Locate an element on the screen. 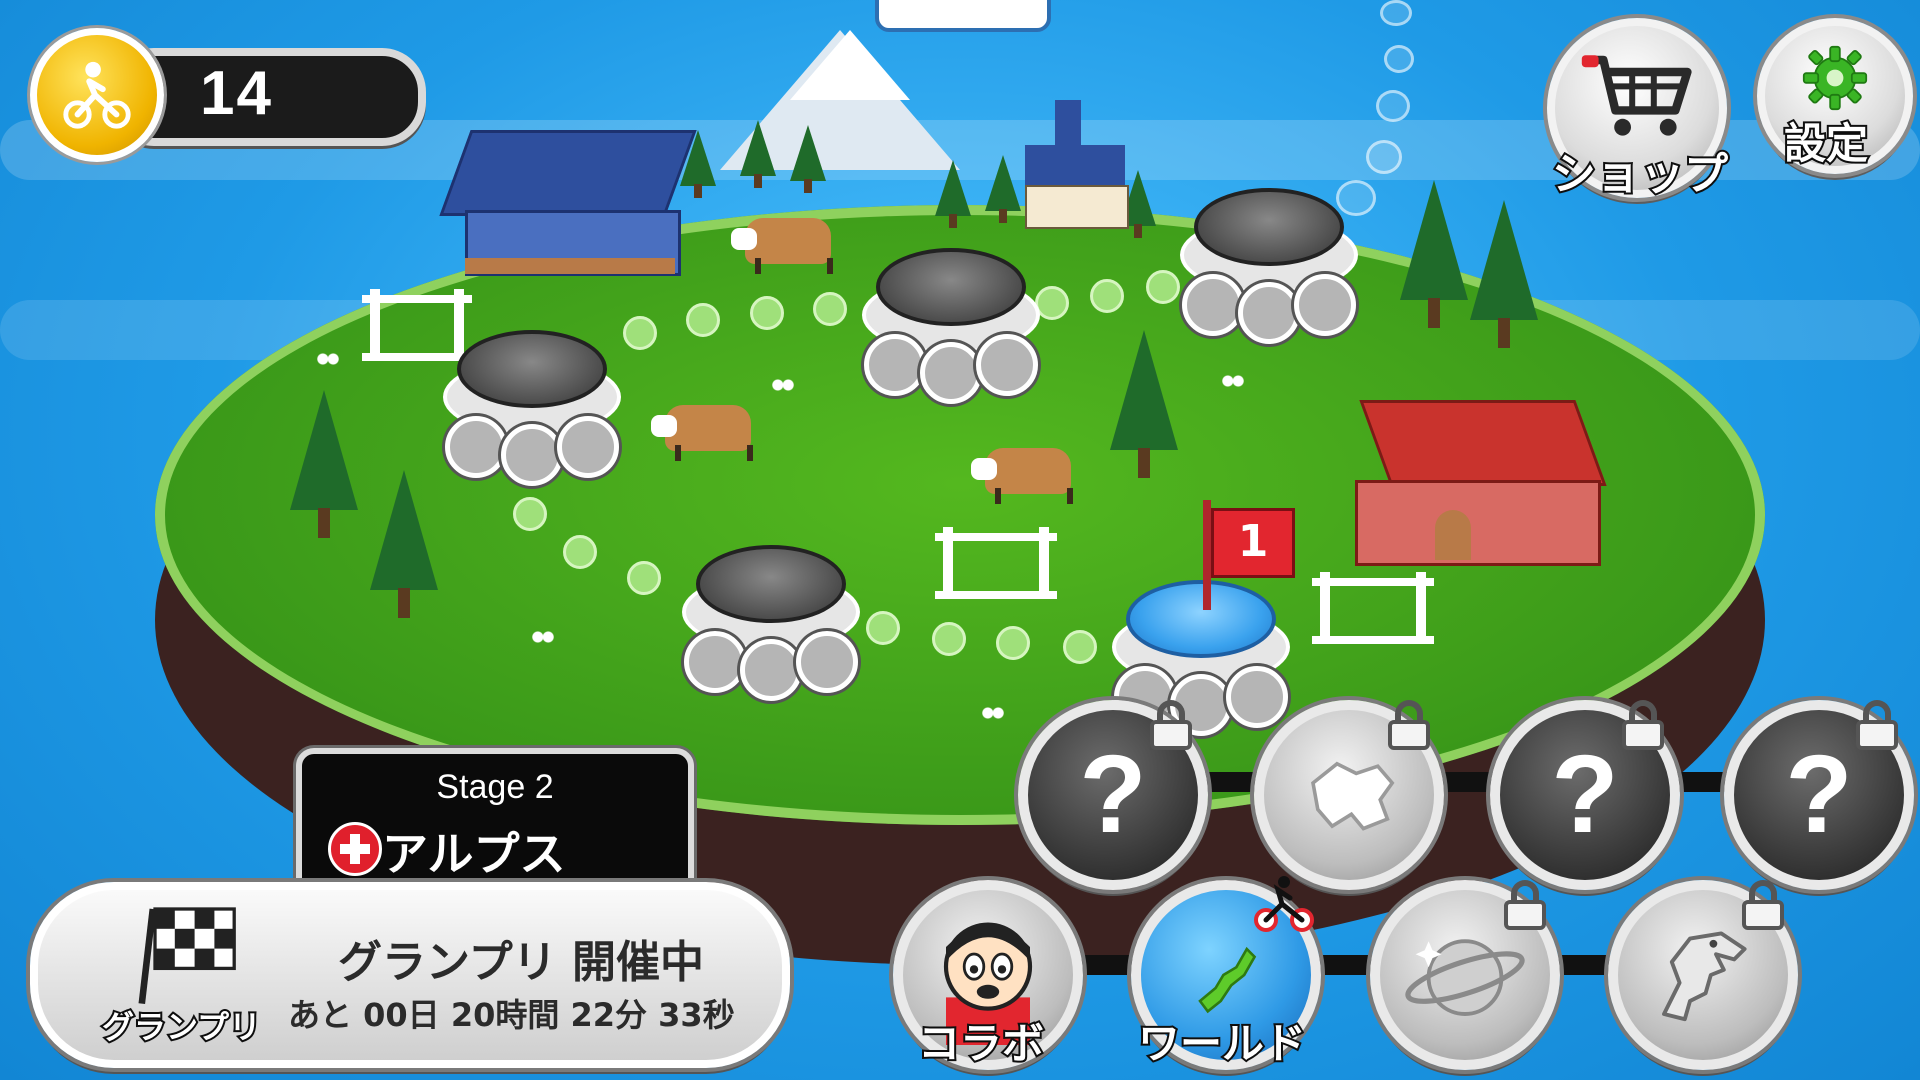 This screenshot has width=1920, height=1080. bicycle-rider-icon is located at coordinates (1284, 904).